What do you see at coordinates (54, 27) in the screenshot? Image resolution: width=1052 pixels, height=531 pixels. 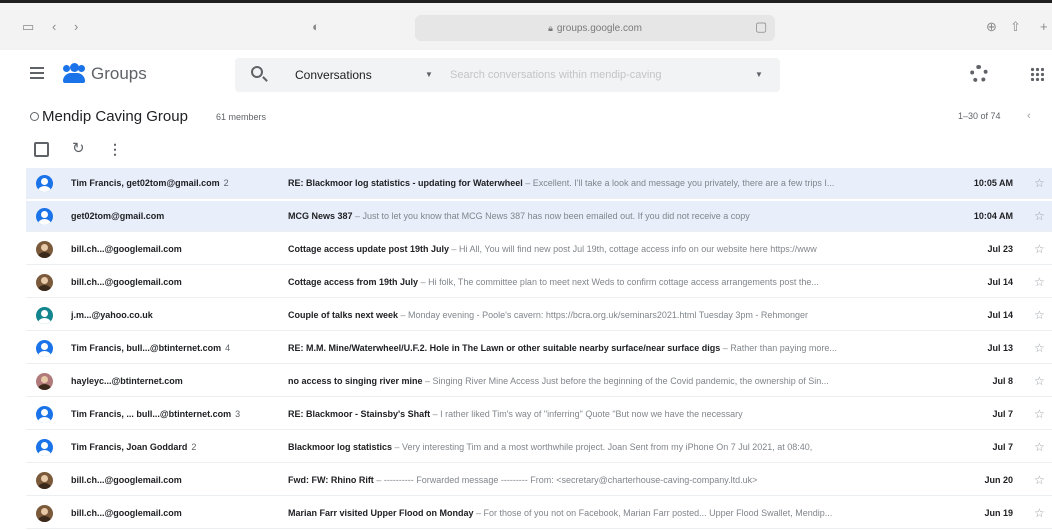 I see `back-icon: ‹` at bounding box center [54, 27].